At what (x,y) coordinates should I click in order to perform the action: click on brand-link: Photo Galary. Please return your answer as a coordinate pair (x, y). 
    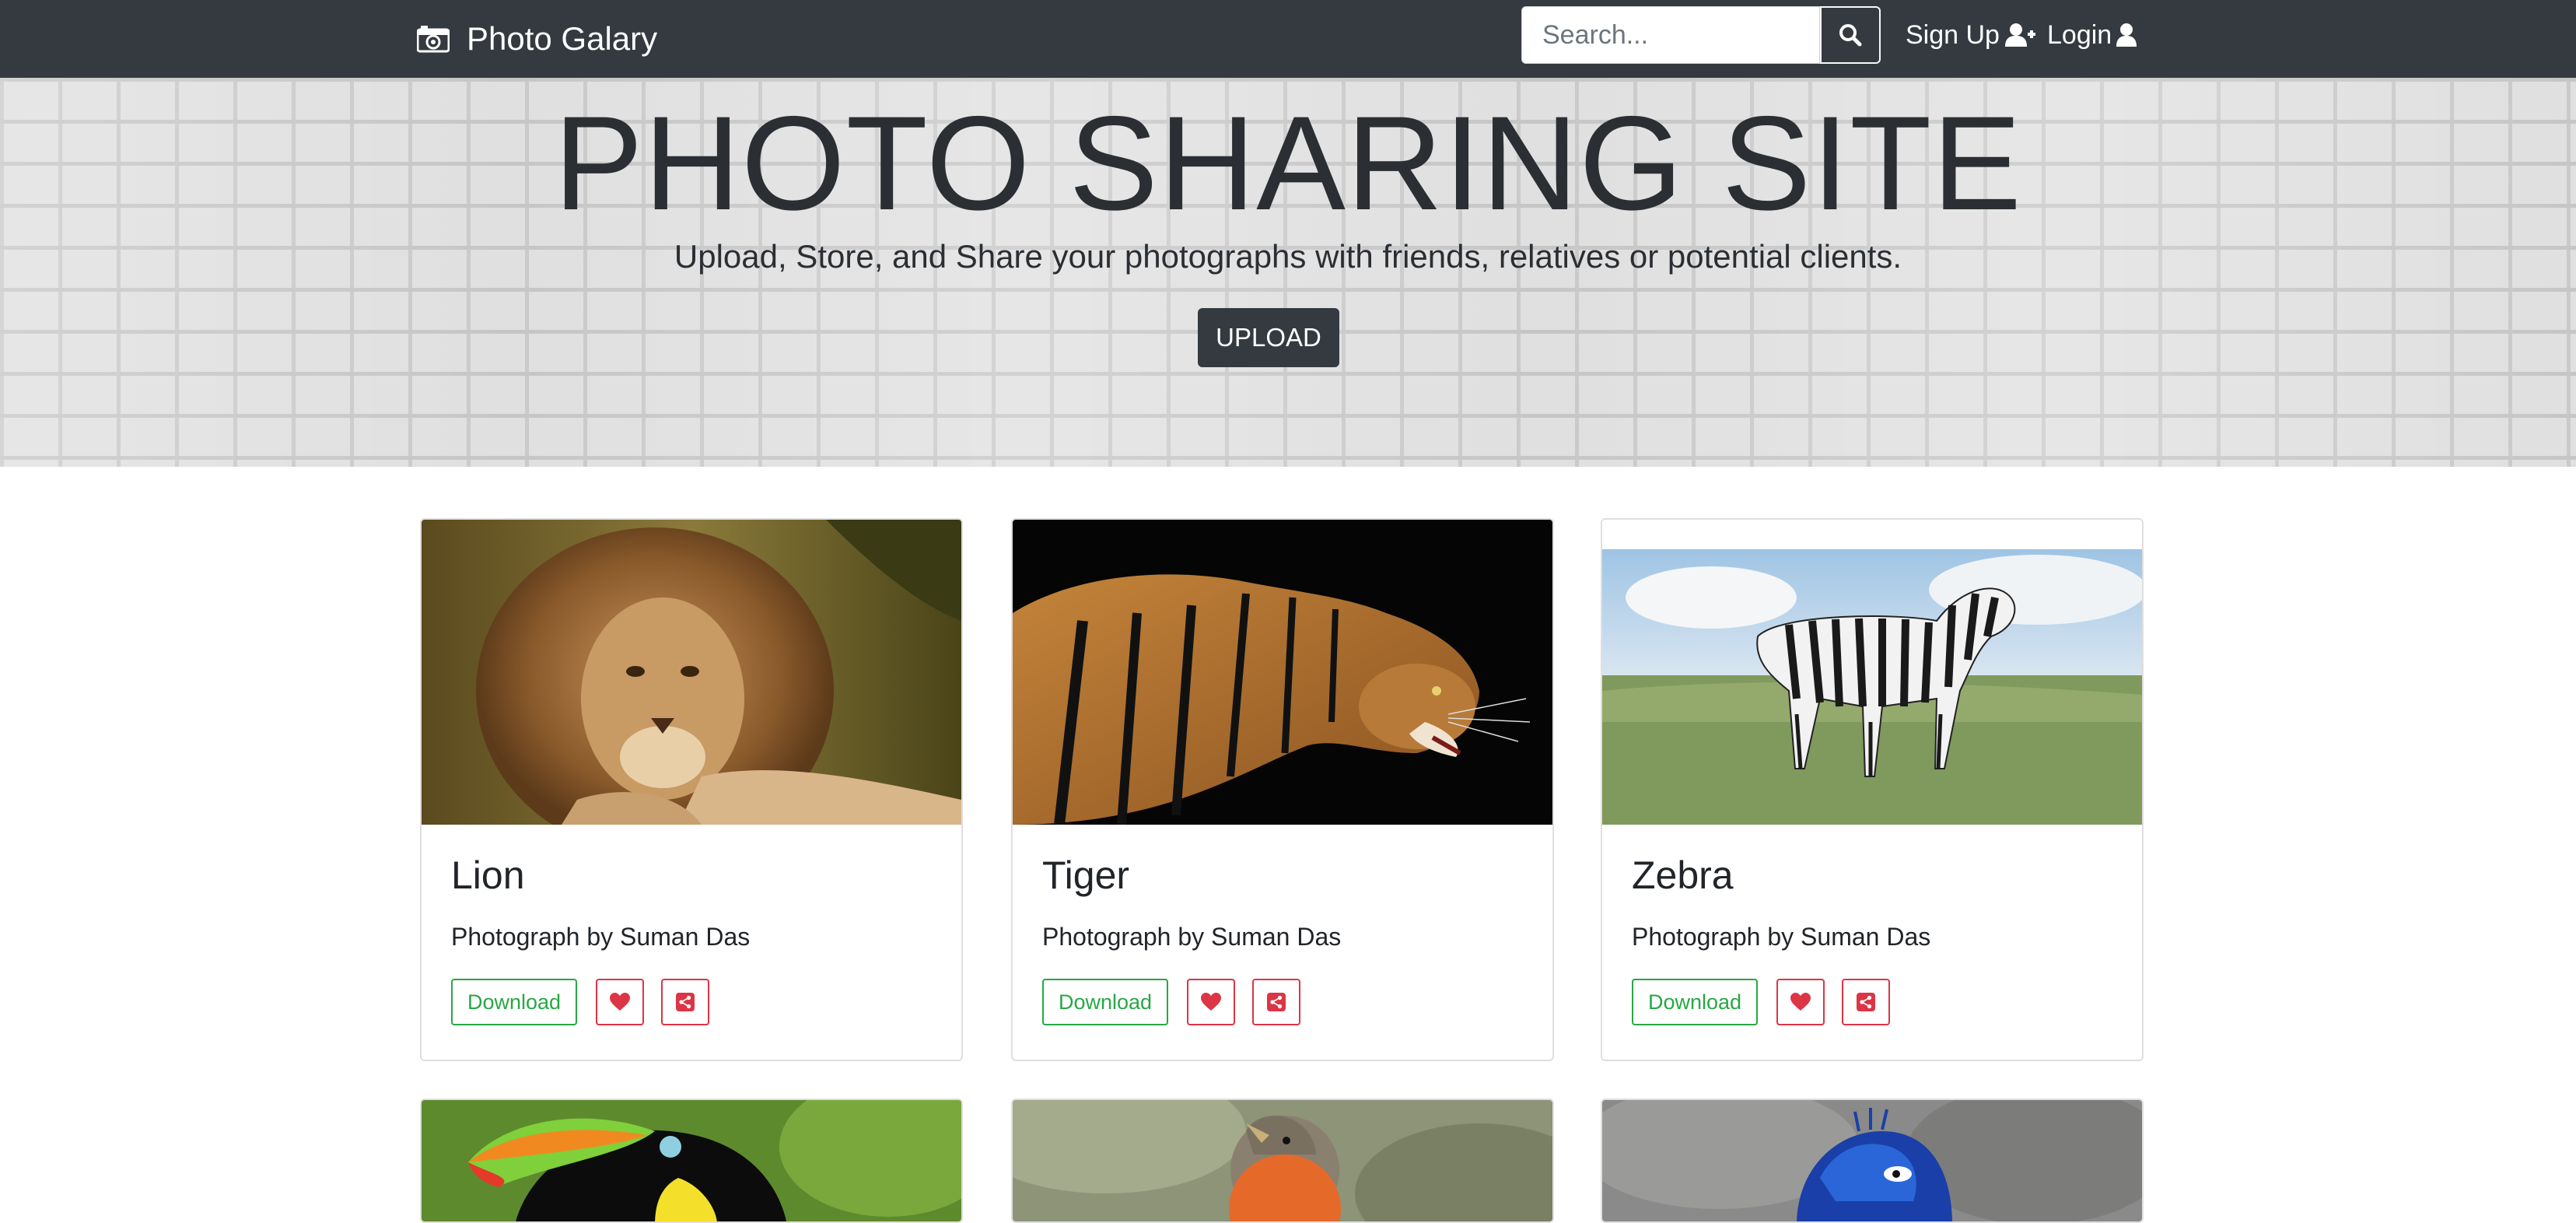
    Looking at the image, I should click on (537, 39).